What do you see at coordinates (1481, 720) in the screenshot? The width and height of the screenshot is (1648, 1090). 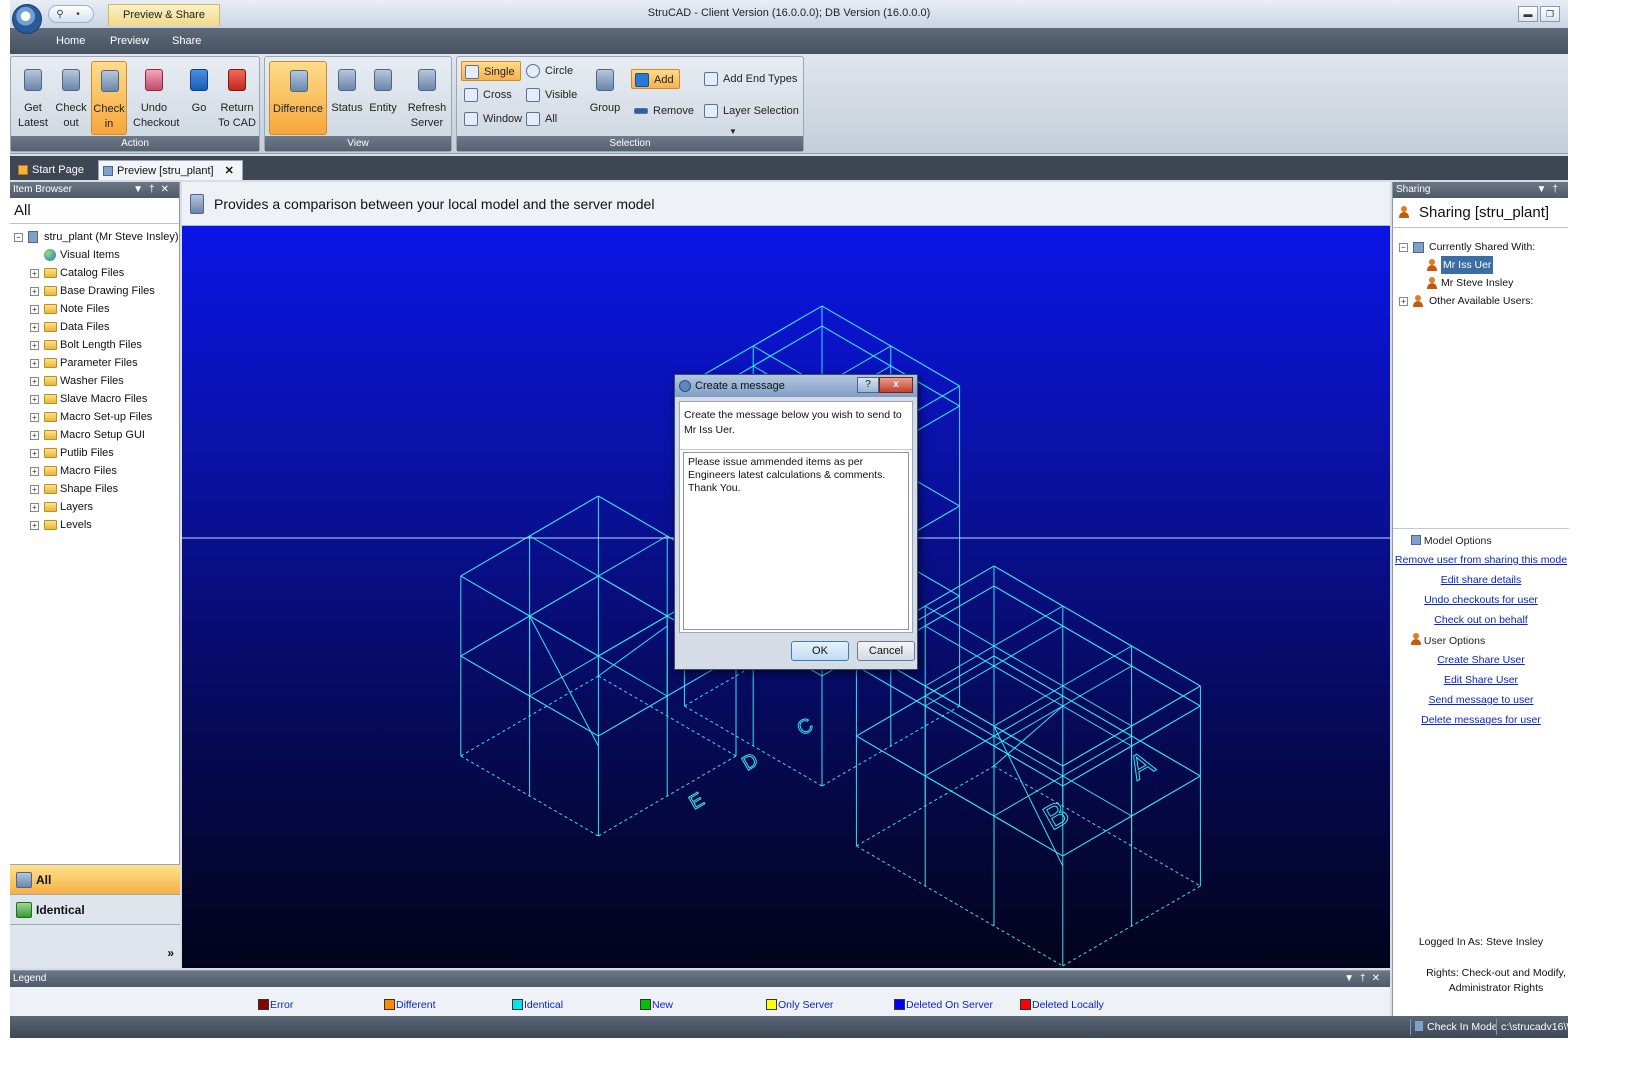 I see `delete-messages-link: Delete messages for user` at bounding box center [1481, 720].